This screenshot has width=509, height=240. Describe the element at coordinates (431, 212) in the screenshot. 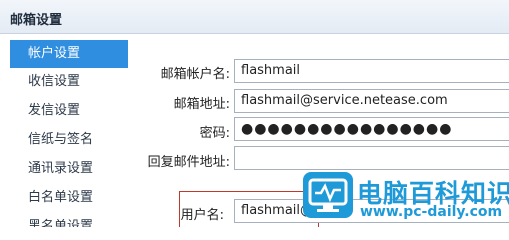

I see `watermark-url: www.pc-daily.com` at that location.